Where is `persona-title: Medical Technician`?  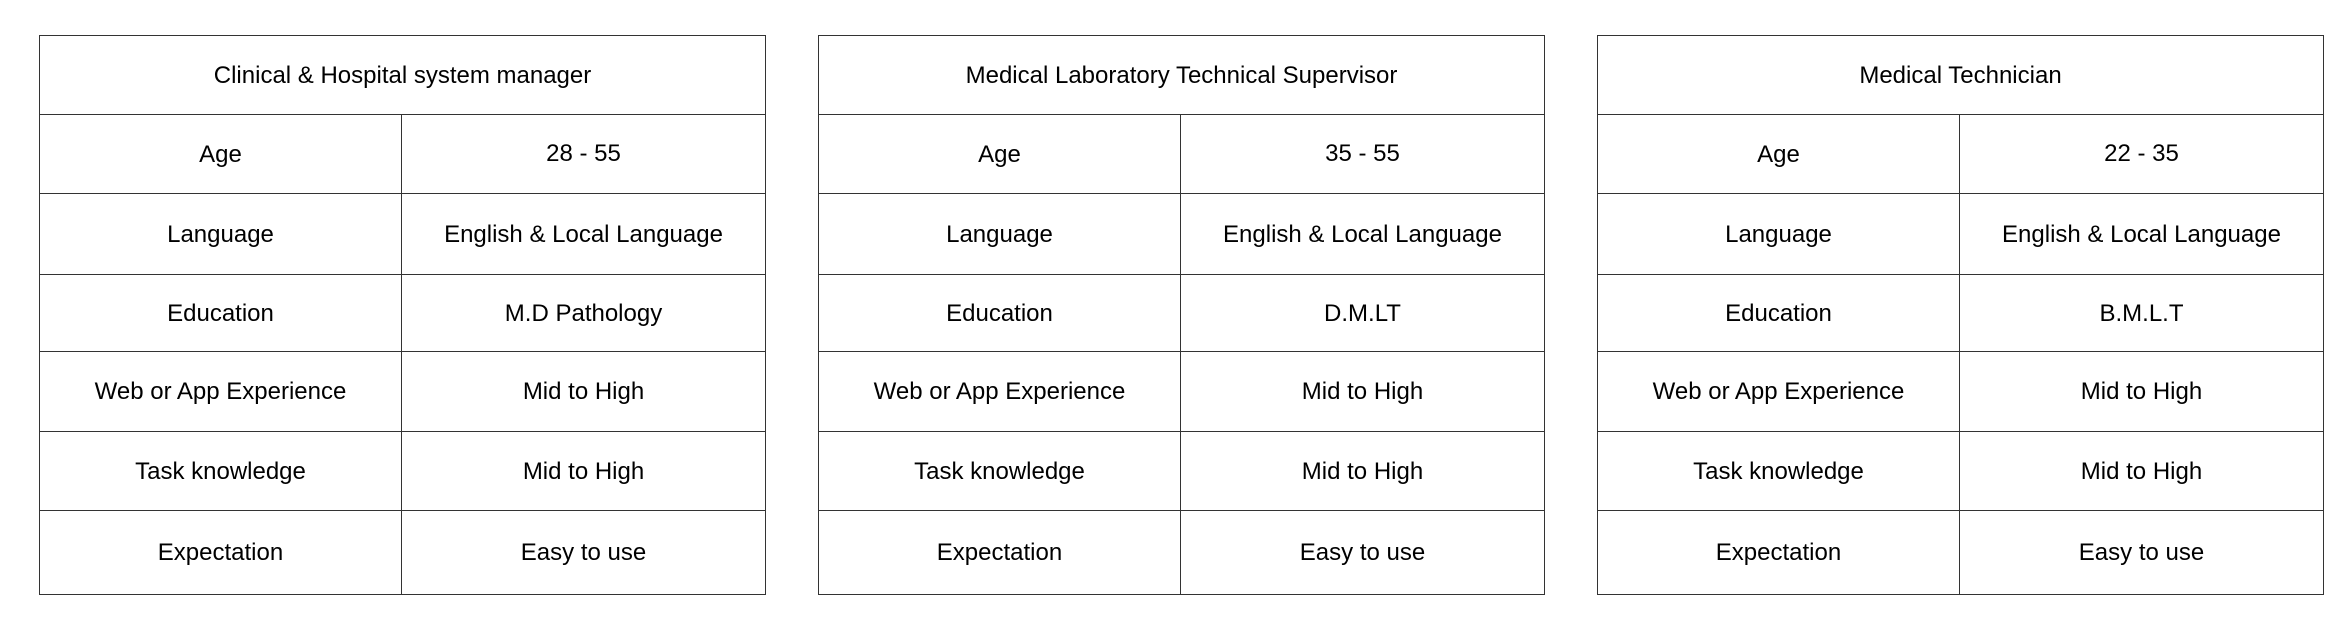
persona-title: Medical Technician is located at coordinates (1960, 75).